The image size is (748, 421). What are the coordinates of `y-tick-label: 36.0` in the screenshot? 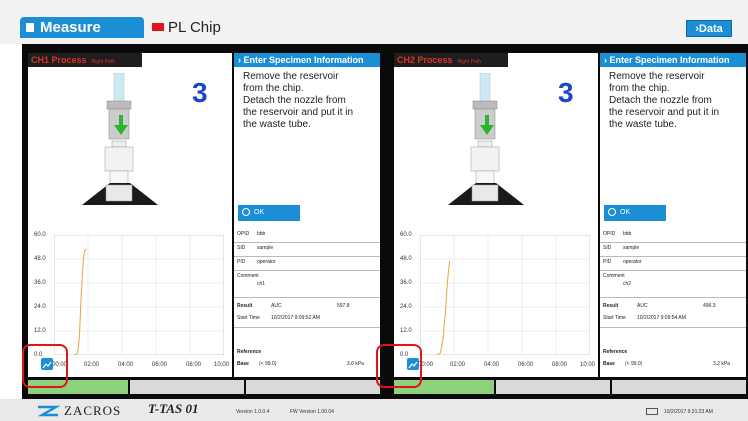 It's located at (40, 283).